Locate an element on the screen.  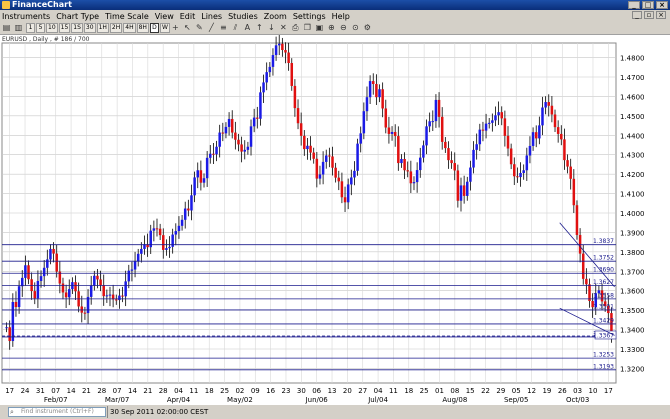
timeframe-d-button: D is located at coordinates (154, 28).